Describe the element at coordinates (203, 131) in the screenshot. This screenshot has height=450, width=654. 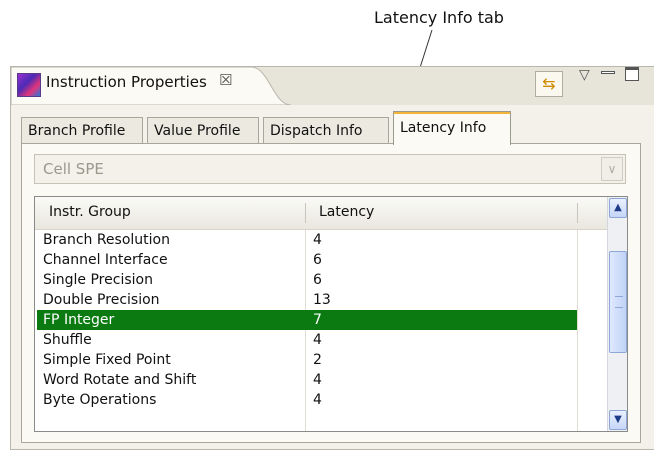
I see `tab-value-profile: Value Profile` at that location.